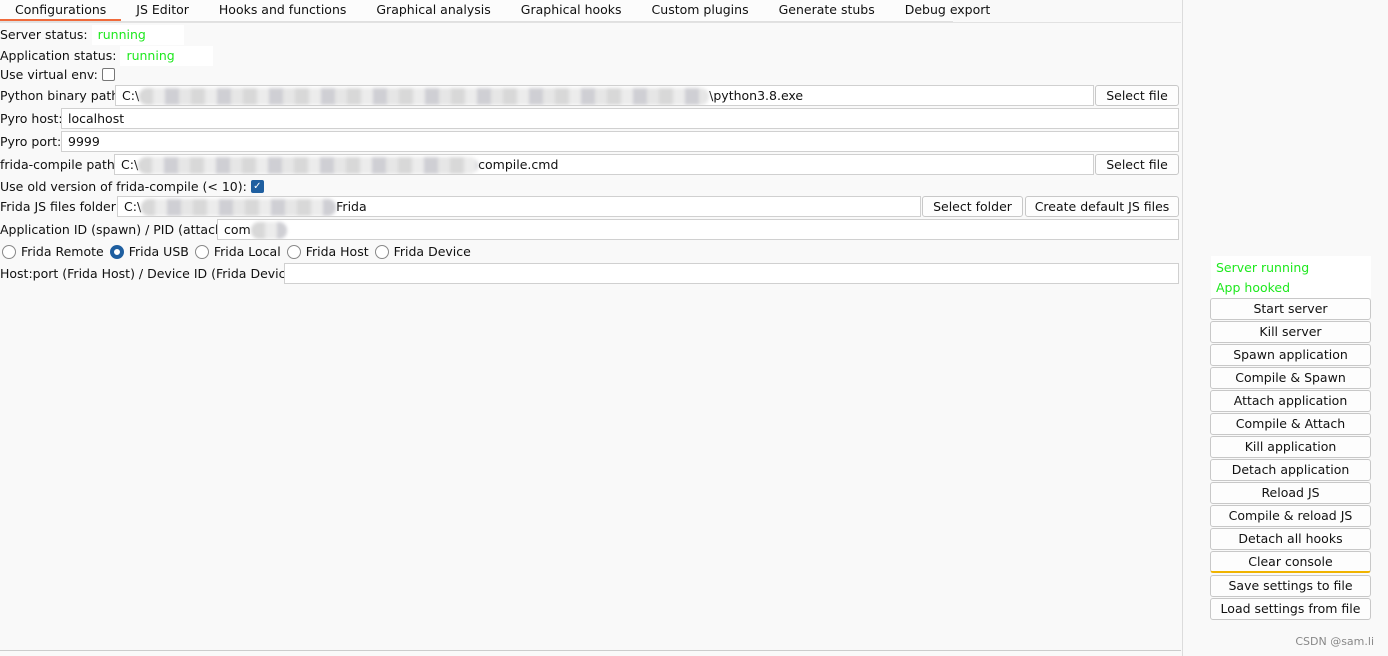 The width and height of the screenshot is (1388, 656). I want to click on detach-application-button: Detach application, so click(1290, 470).